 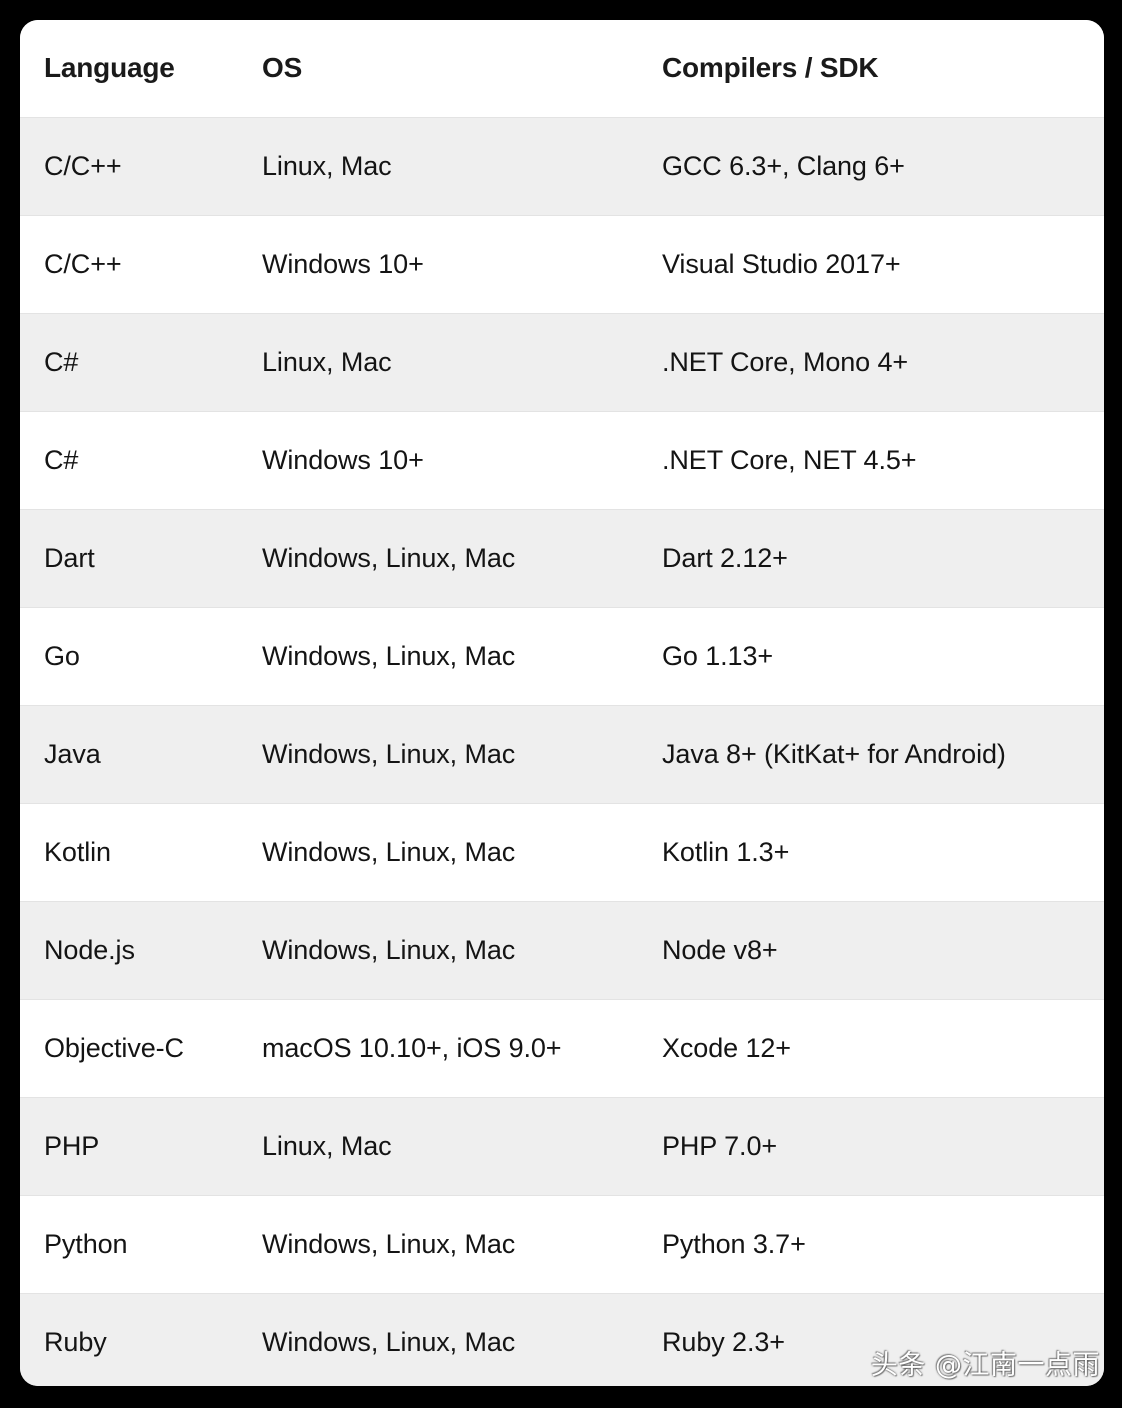 I want to click on table-row: C/C++ Windows 10+ Visual Studio 2017+, so click(x=562, y=263).